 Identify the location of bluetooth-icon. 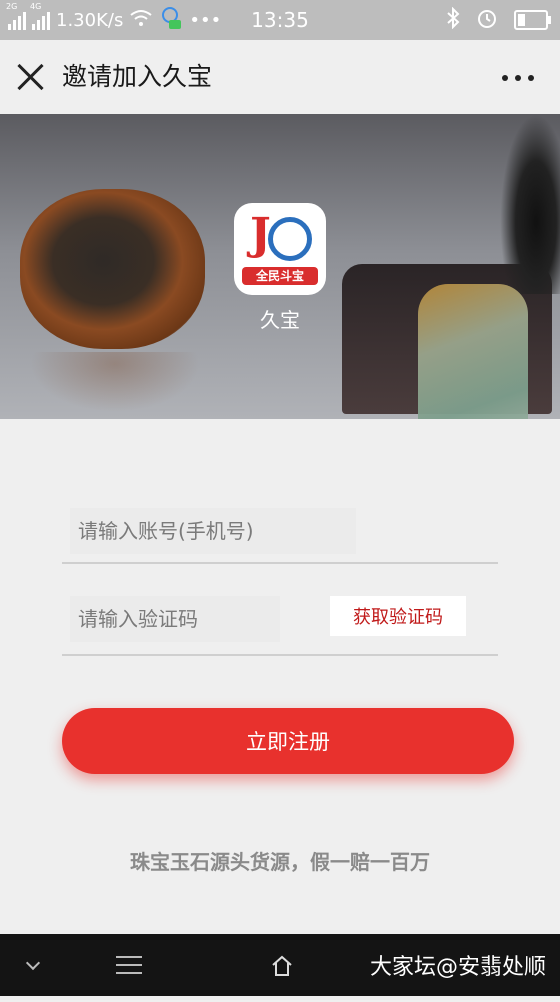
(453, 20).